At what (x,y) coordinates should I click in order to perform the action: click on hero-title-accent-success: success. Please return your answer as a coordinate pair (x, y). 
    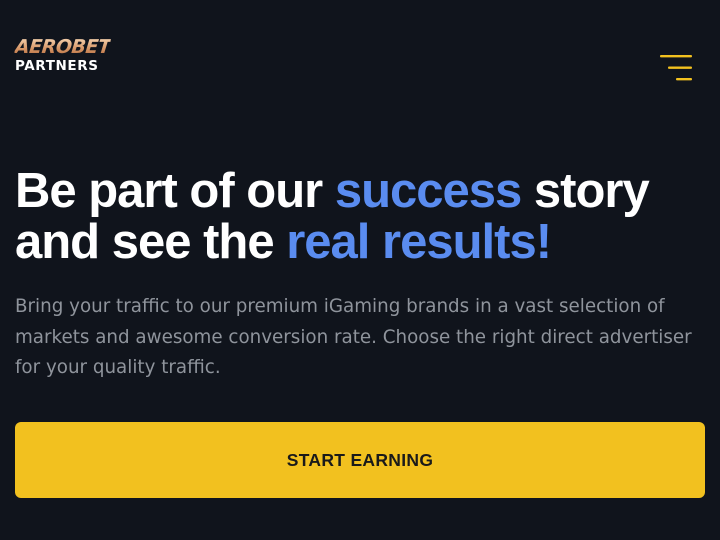
    Looking at the image, I should click on (428, 191).